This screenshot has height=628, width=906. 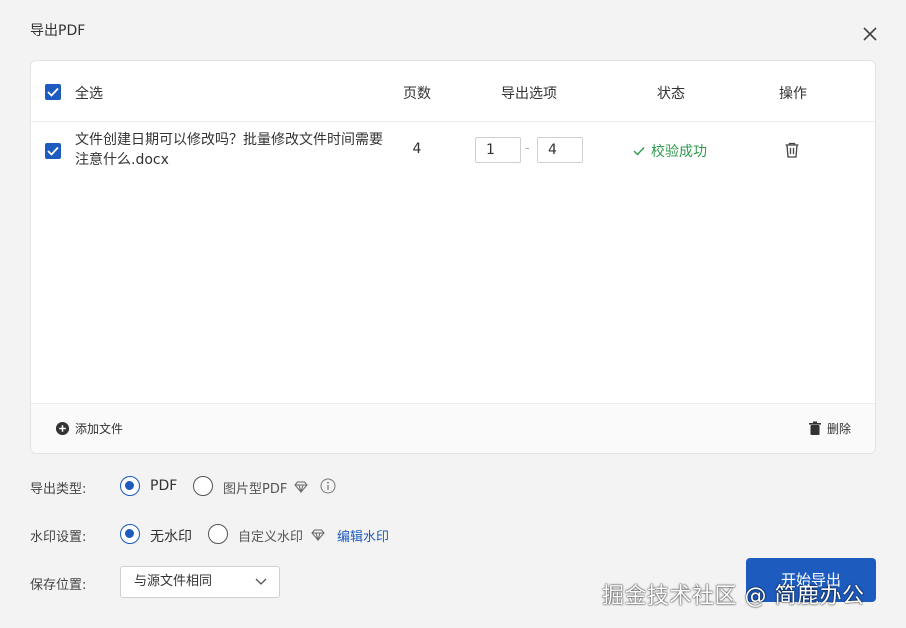 What do you see at coordinates (261, 581) in the screenshot?
I see `chevron-down-icon` at bounding box center [261, 581].